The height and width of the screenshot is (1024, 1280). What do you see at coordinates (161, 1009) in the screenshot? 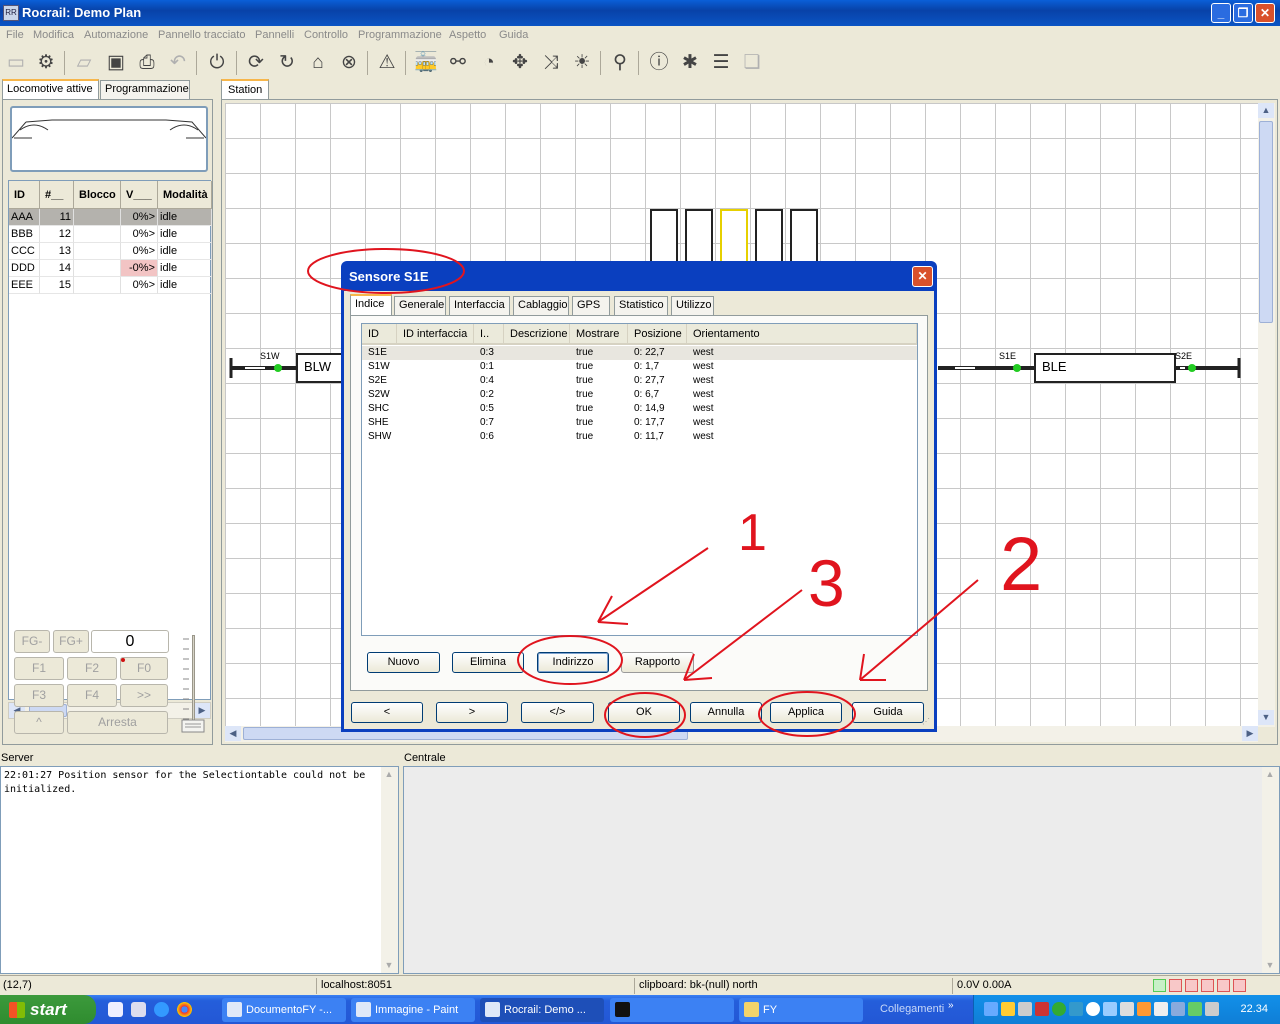
I see `quicklaunch-ie-icon` at bounding box center [161, 1009].